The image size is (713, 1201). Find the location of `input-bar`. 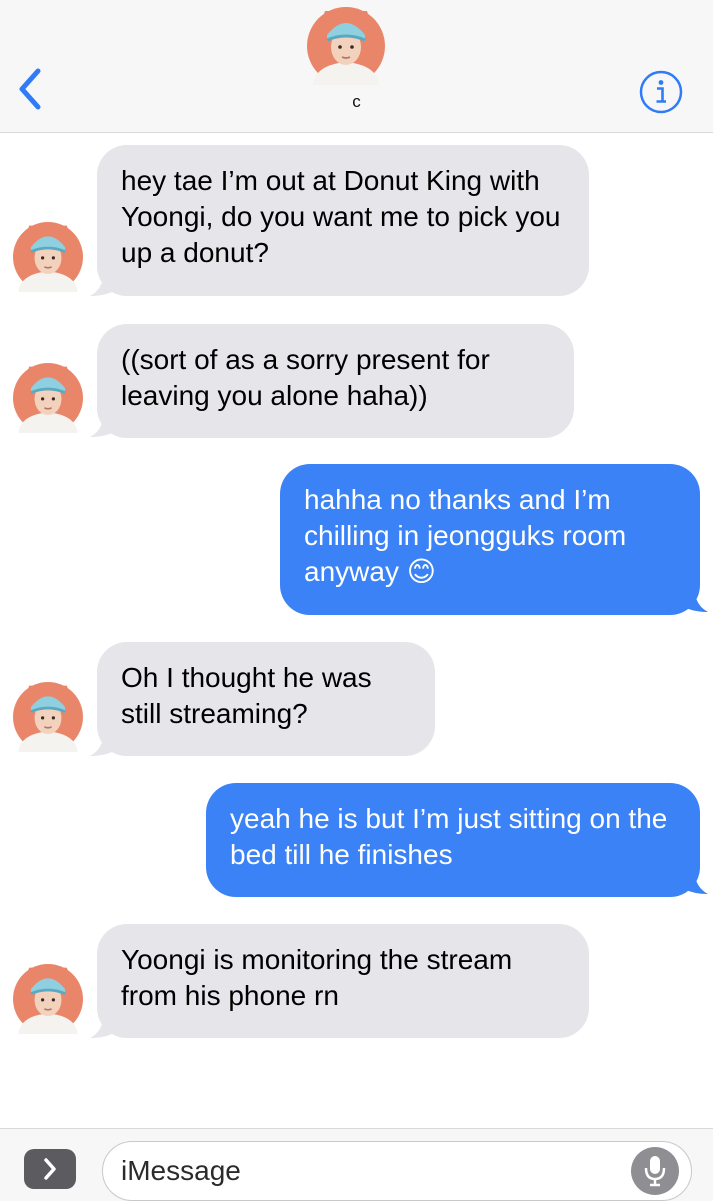

input-bar is located at coordinates (356, 1164).